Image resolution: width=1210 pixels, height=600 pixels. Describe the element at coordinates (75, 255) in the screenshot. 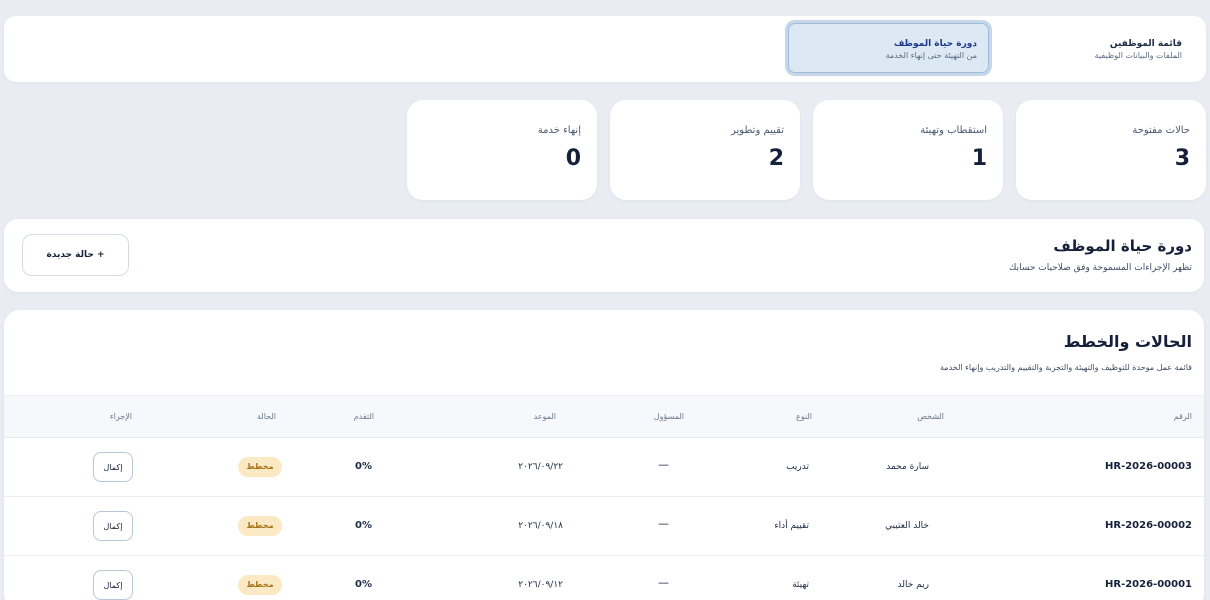

I see `new-case-button: + حالة جديدة` at that location.